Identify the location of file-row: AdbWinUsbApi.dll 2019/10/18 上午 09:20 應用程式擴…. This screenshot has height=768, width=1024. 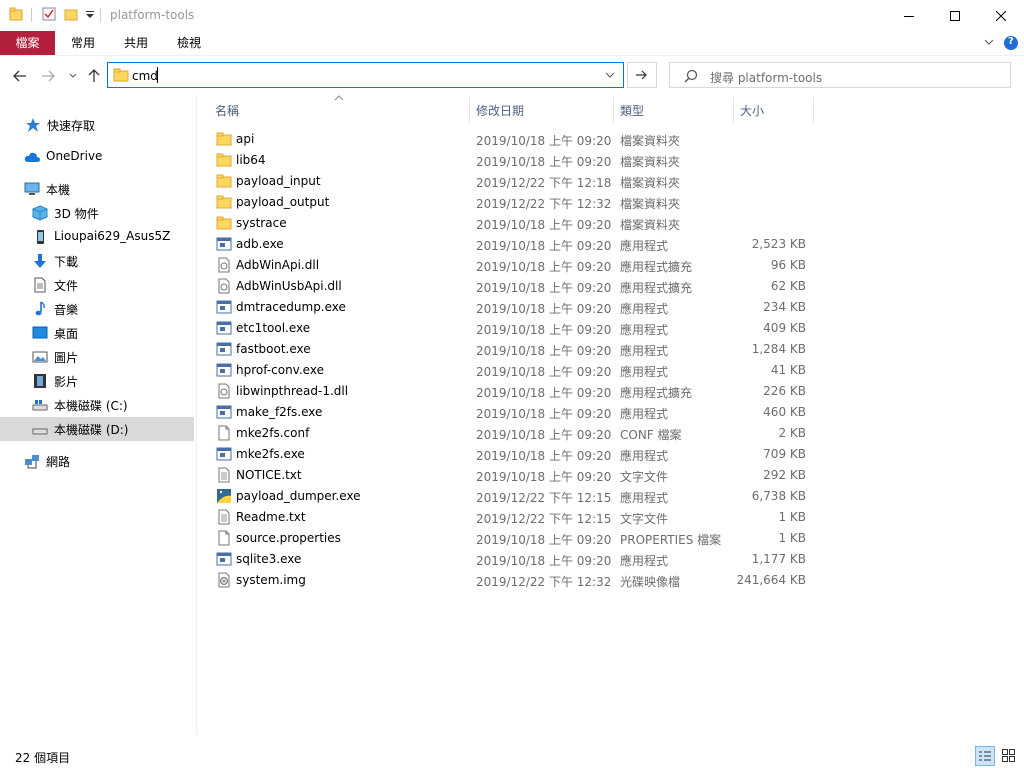
(511, 286).